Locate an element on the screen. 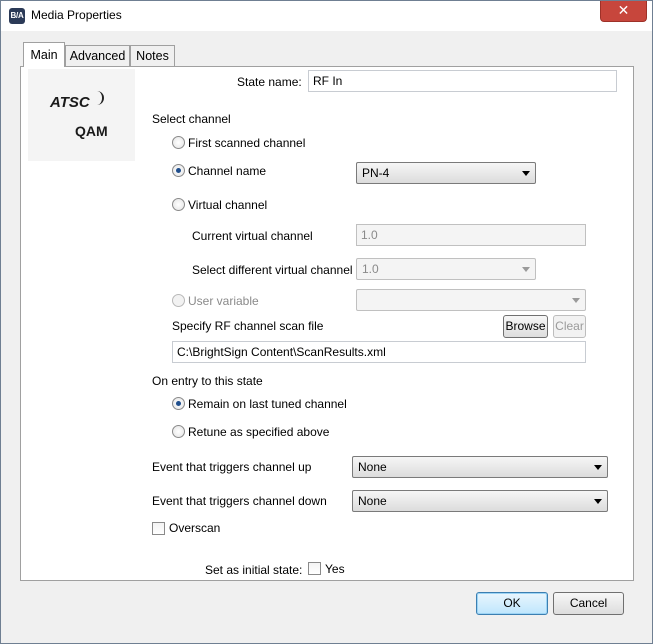  channel-name-selected: PN-4 is located at coordinates (376, 173).